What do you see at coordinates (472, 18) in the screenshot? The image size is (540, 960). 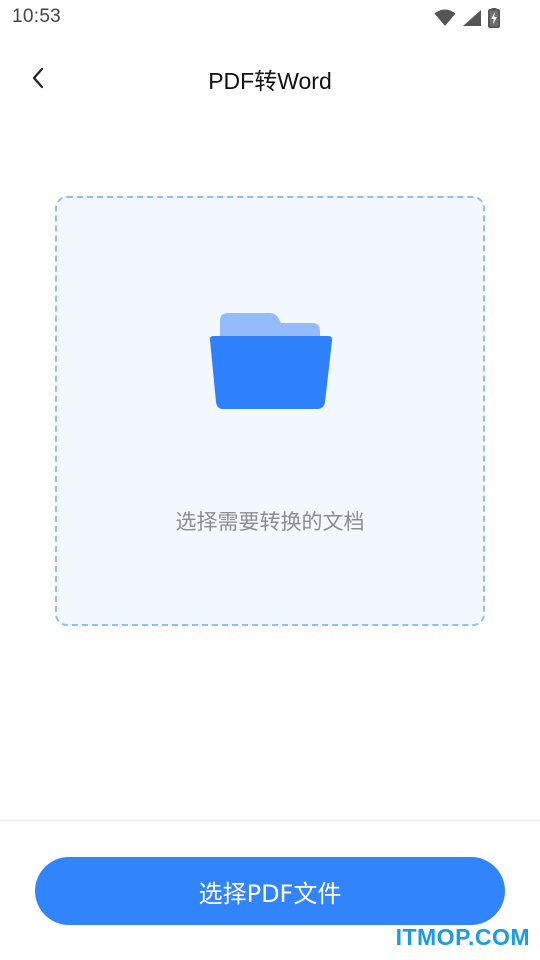 I see `cellular-signal-icon` at bounding box center [472, 18].